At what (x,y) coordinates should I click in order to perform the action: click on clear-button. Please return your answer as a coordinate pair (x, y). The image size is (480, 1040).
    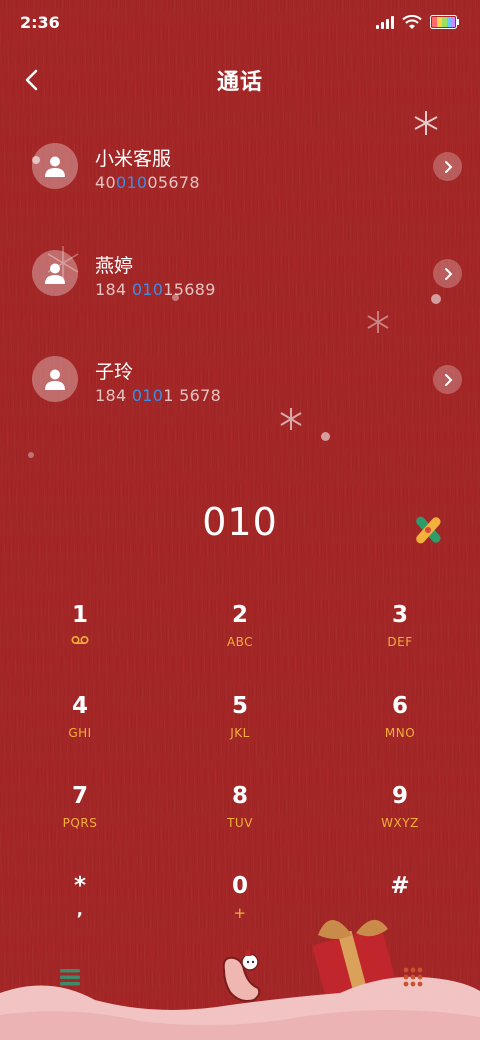
    Looking at the image, I should click on (428, 530).